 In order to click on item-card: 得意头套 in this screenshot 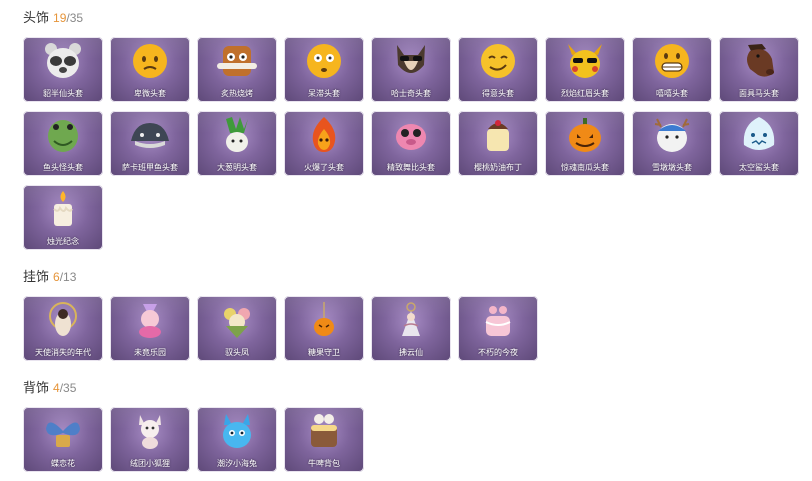, I will do `click(498, 69)`.